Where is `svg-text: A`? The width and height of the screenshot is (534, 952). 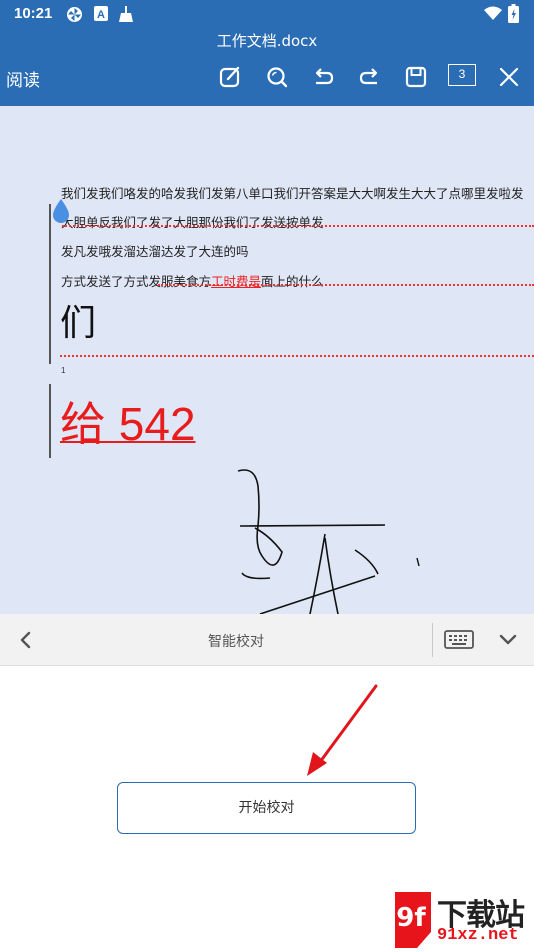
svg-text: A is located at coordinates (101, 15).